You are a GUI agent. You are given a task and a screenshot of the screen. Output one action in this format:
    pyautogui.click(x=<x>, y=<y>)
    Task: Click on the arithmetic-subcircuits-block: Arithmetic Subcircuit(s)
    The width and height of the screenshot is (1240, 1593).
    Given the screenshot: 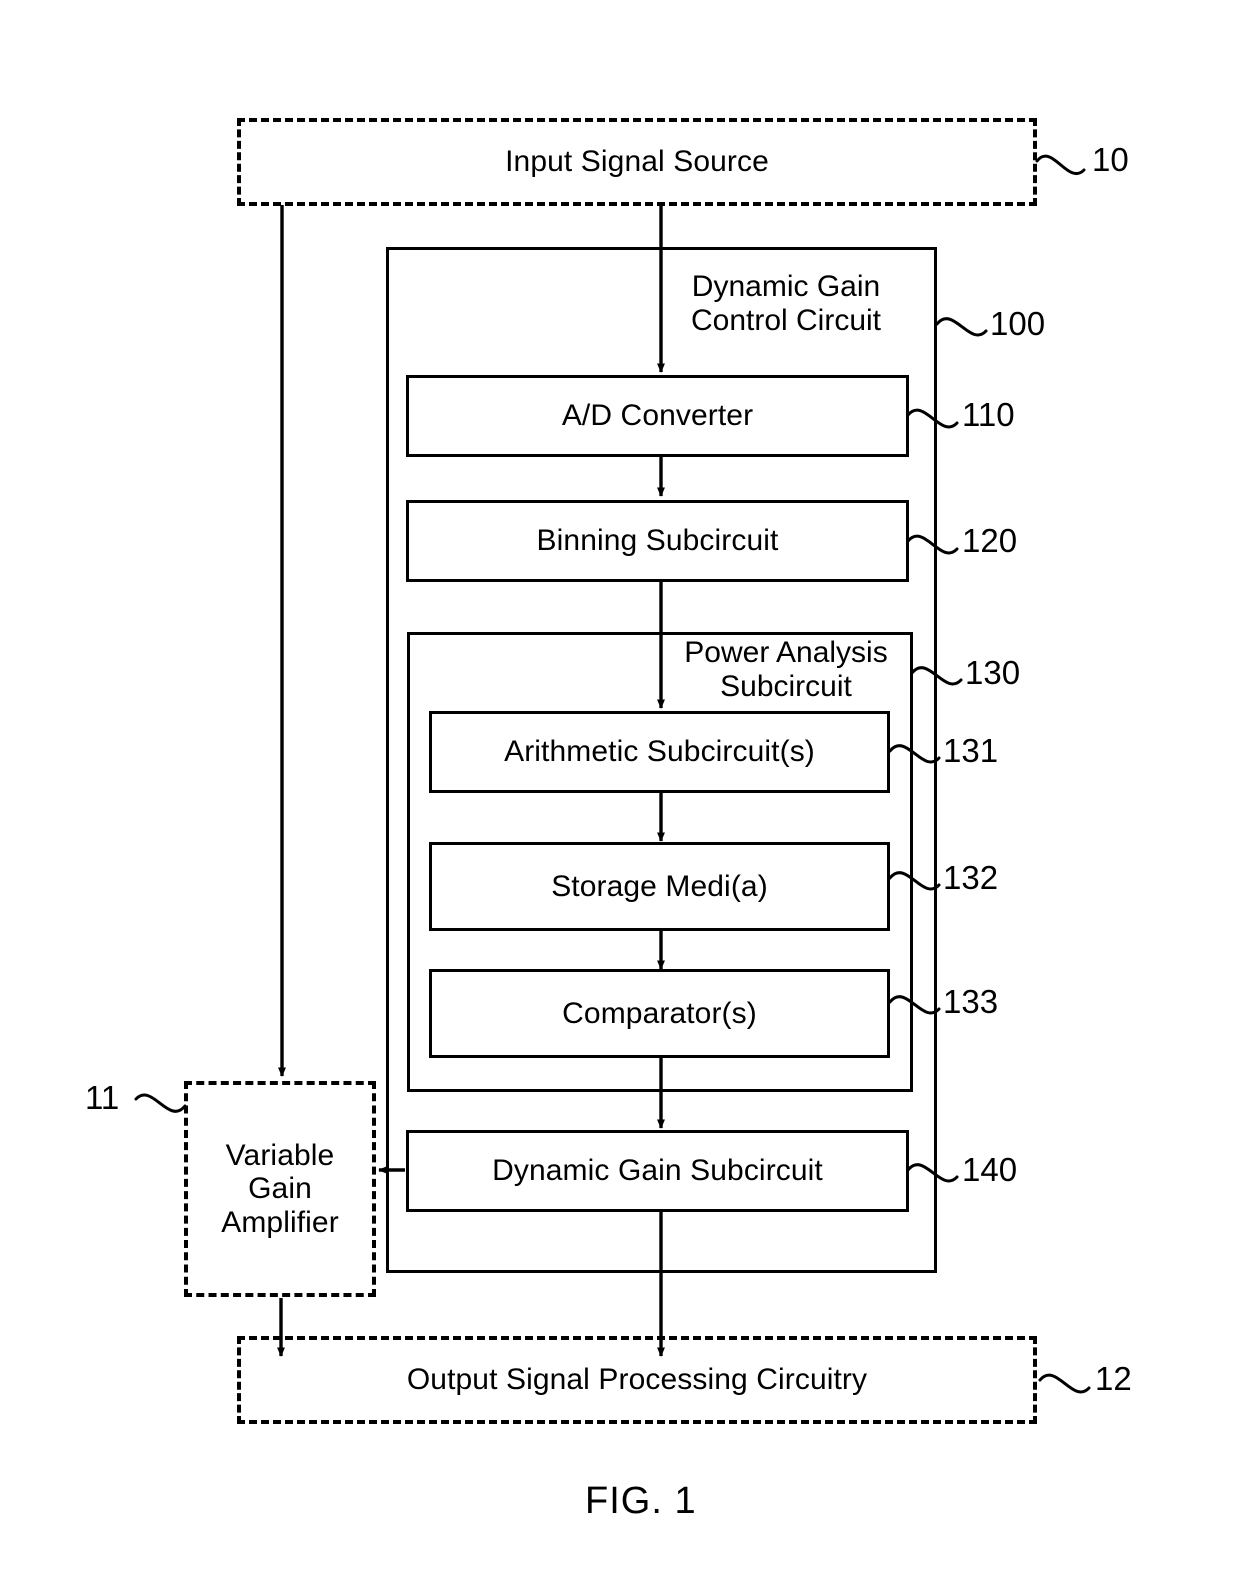 What is the action you would take?
    pyautogui.click(x=659, y=752)
    